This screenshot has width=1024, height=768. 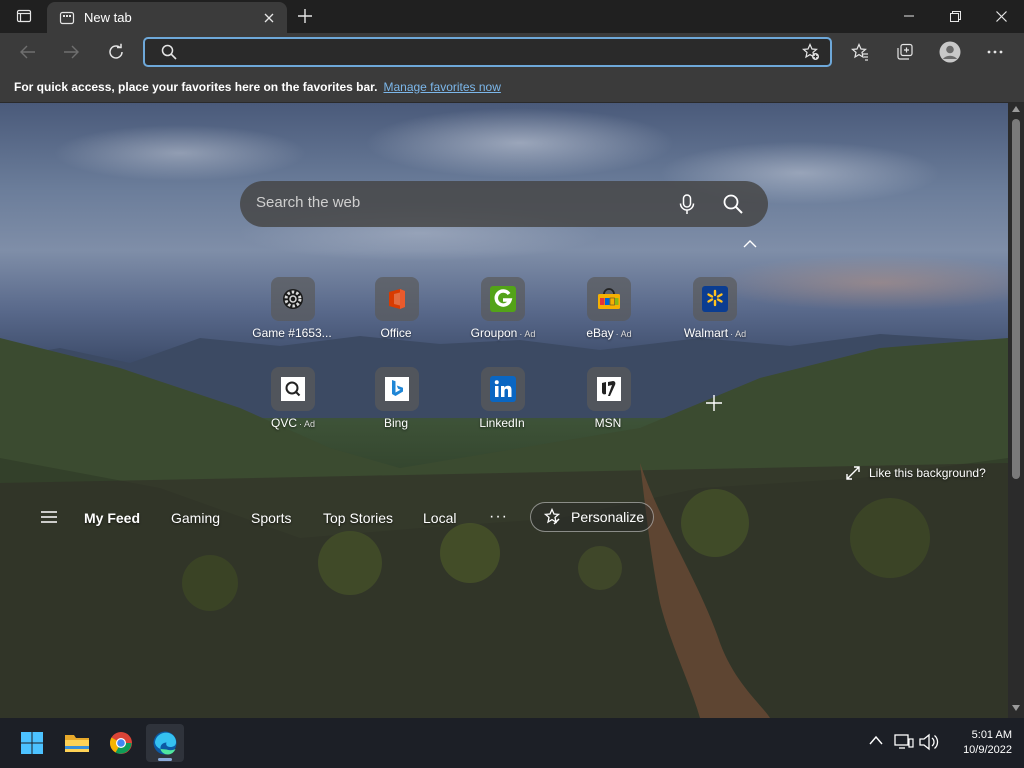 I want to click on qvc-icon, so click(x=293, y=389).